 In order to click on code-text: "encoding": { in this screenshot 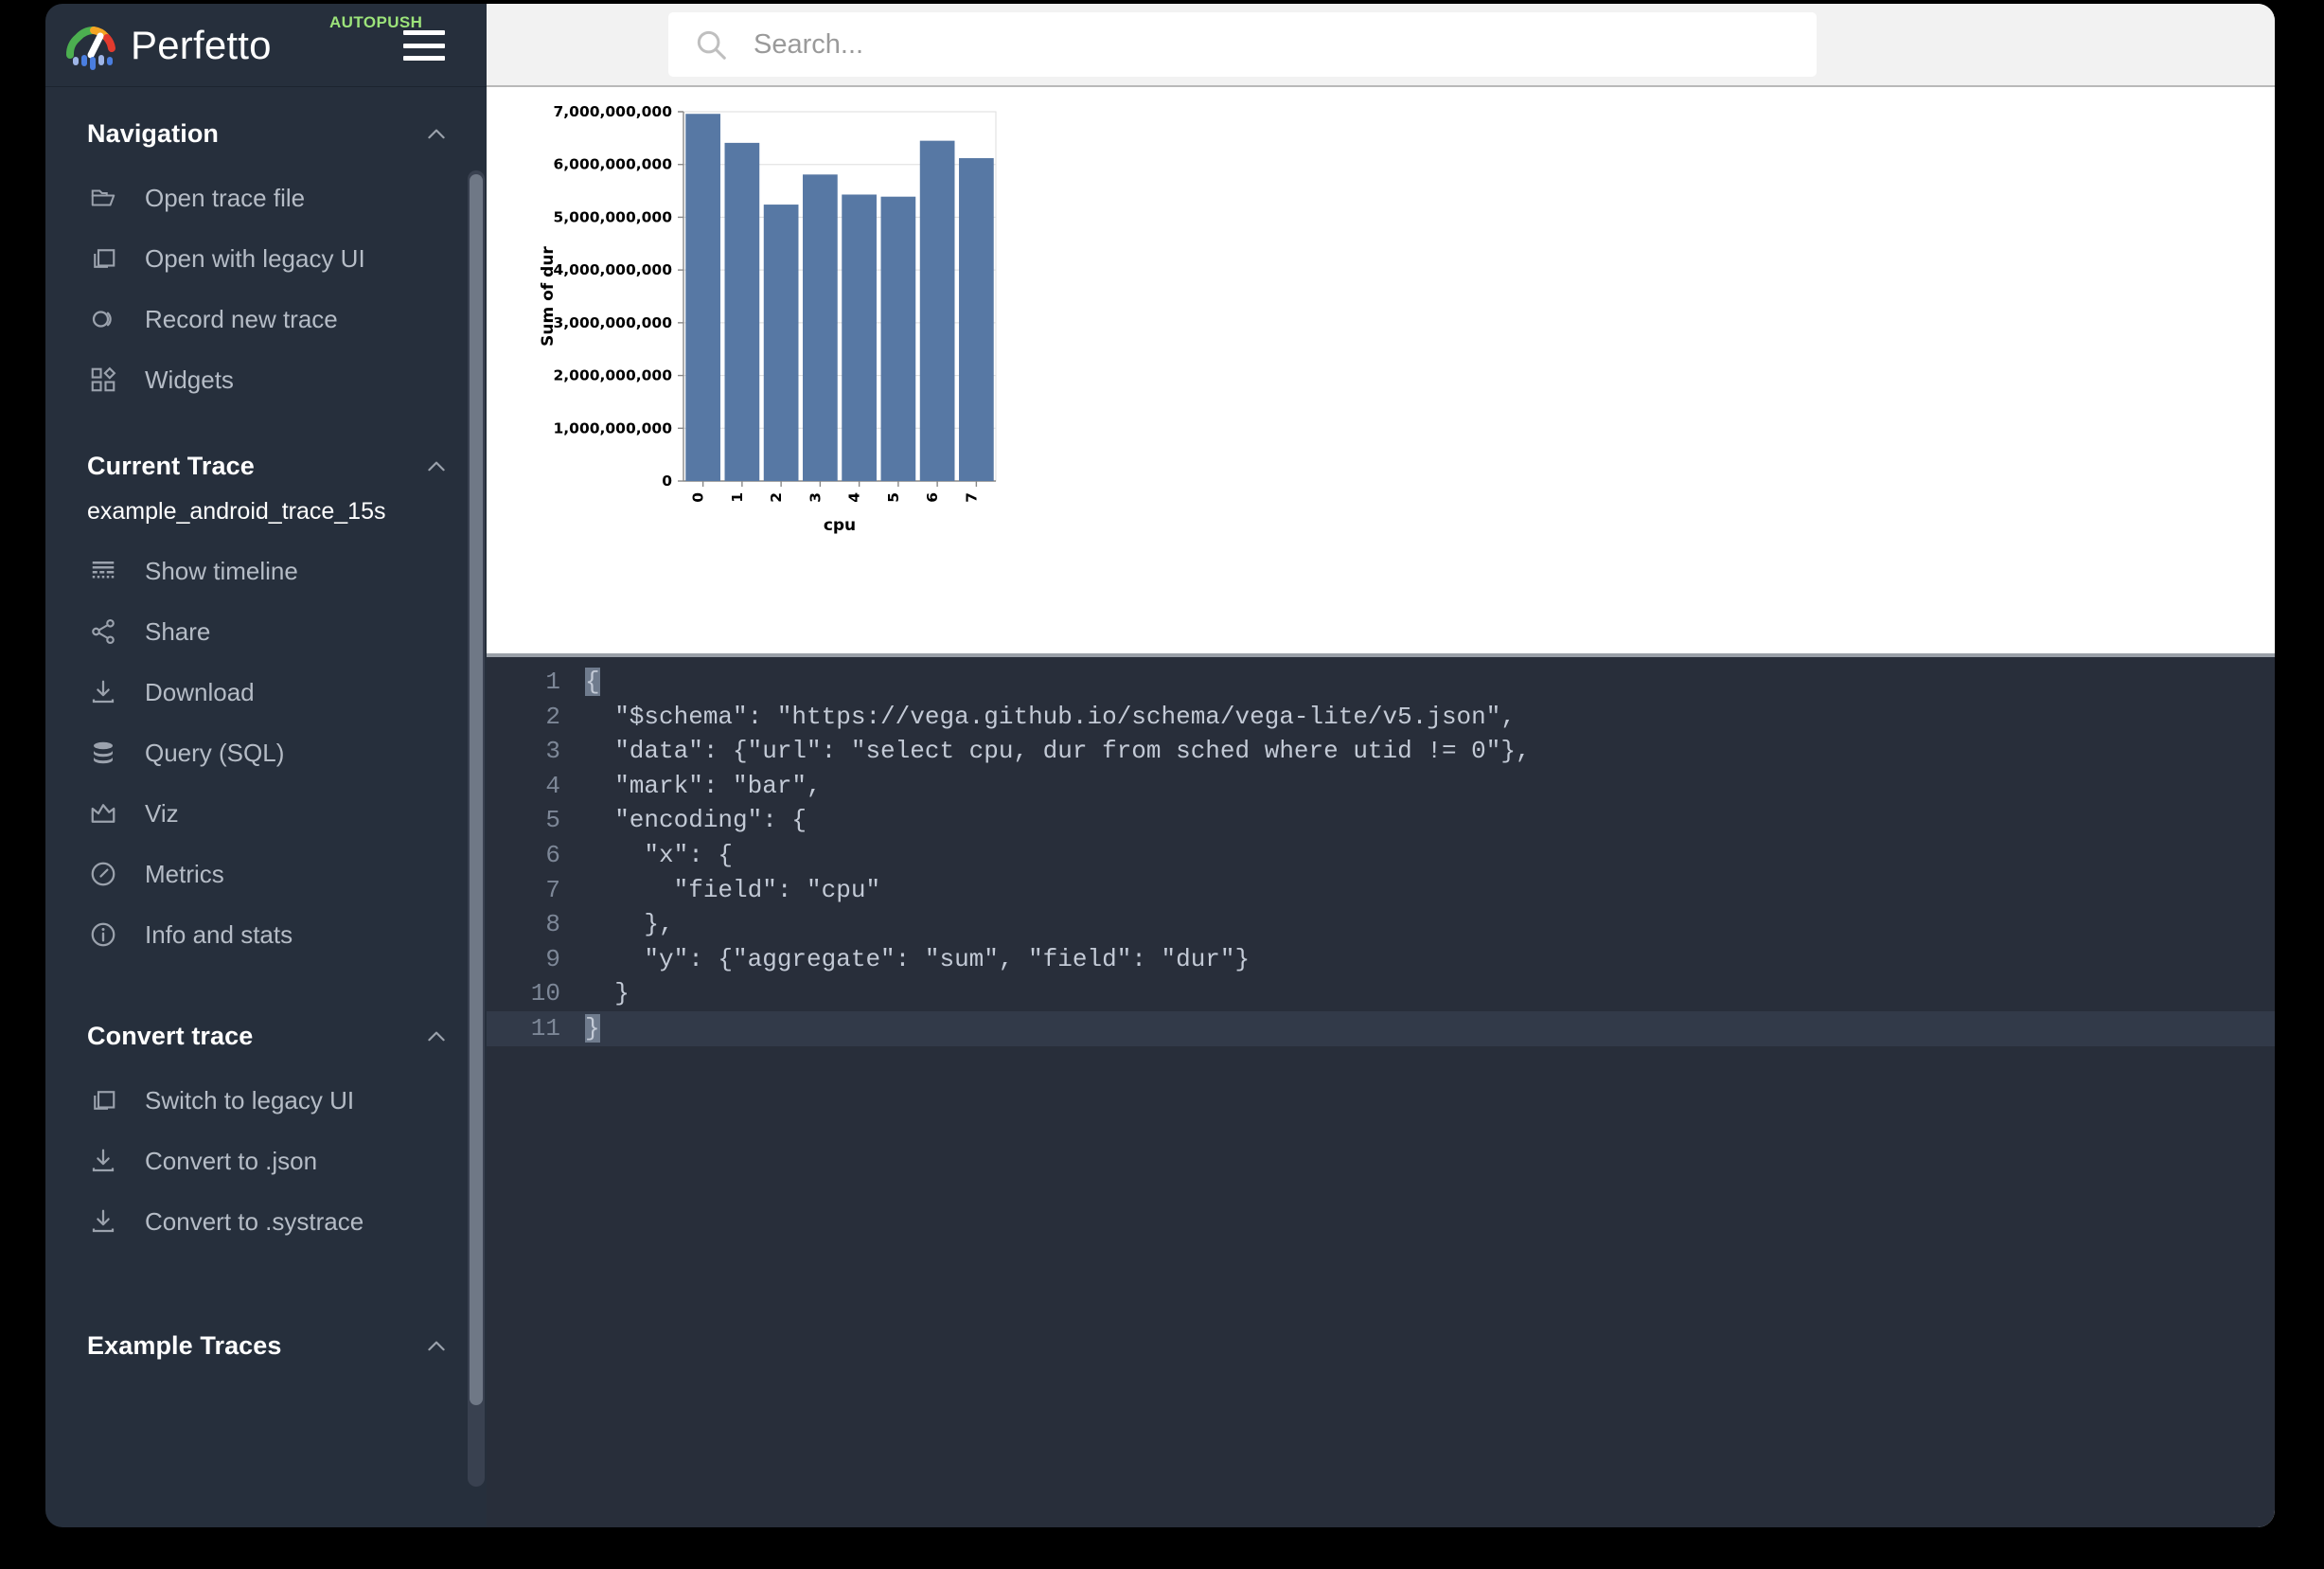, I will do `click(696, 820)`.